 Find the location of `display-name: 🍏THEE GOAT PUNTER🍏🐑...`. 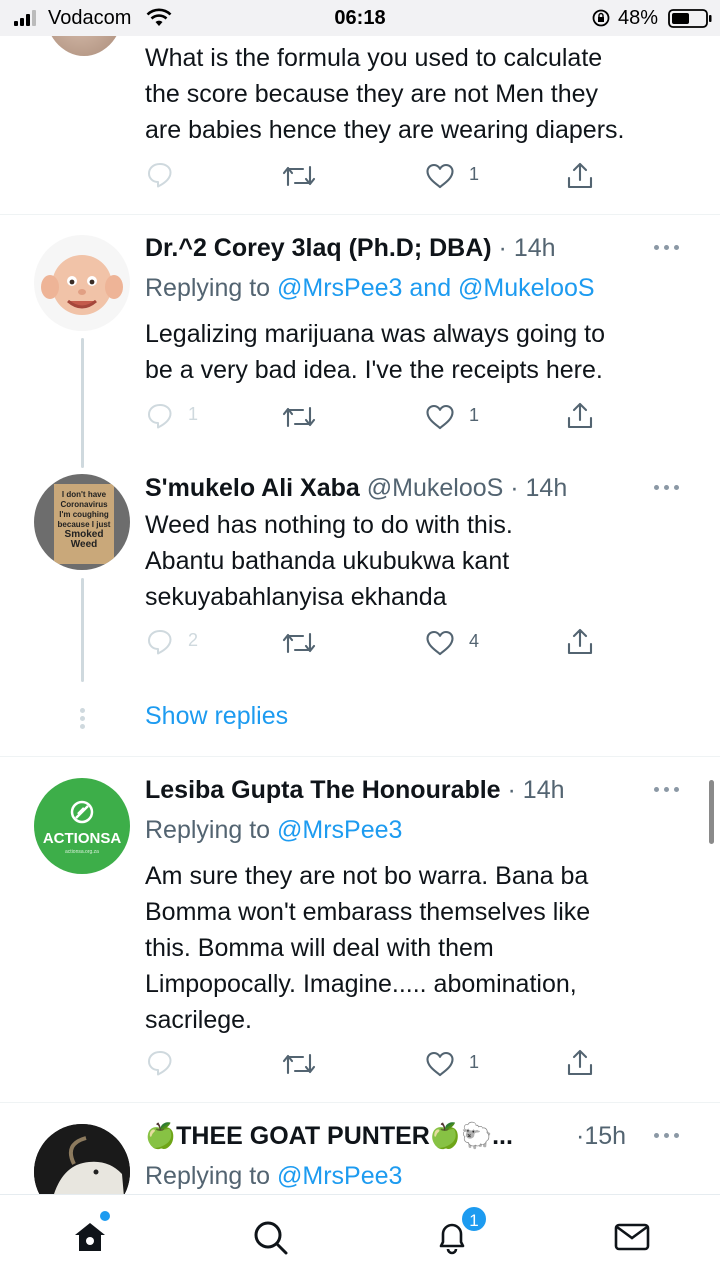

display-name: 🍏THEE GOAT PUNTER🍏🐑... is located at coordinates (329, 1136).